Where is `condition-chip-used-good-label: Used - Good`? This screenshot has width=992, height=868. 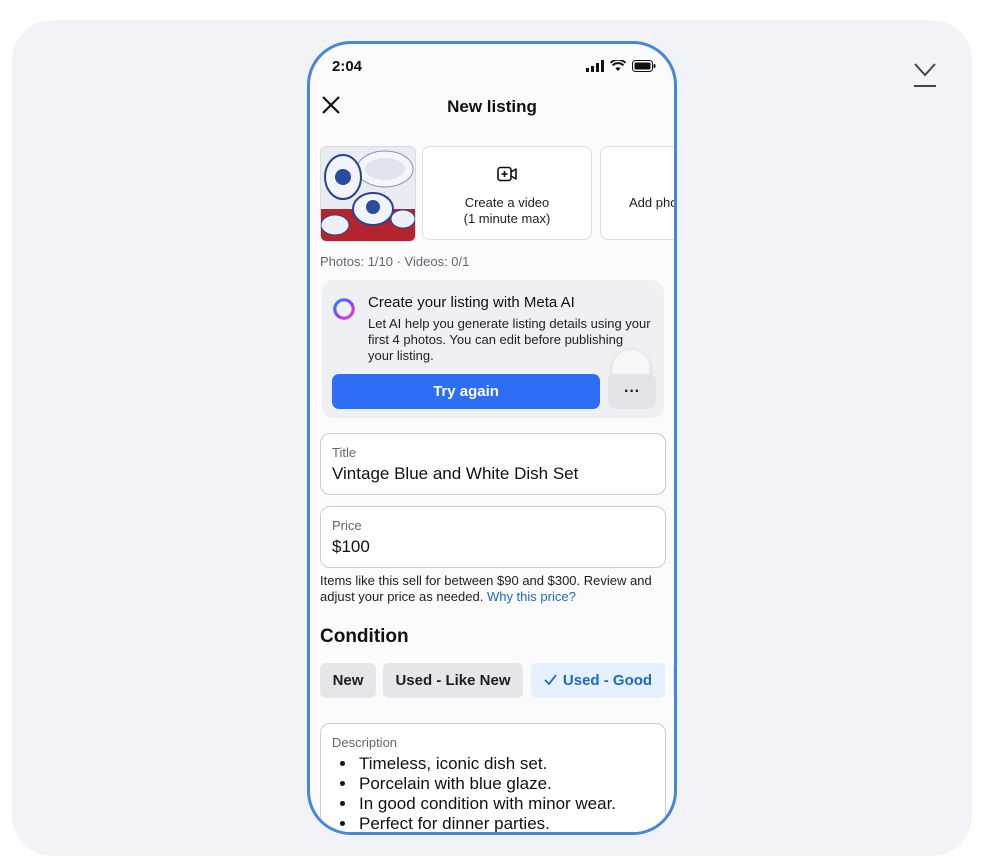
condition-chip-used-good-label: Used - Good is located at coordinates (607, 680).